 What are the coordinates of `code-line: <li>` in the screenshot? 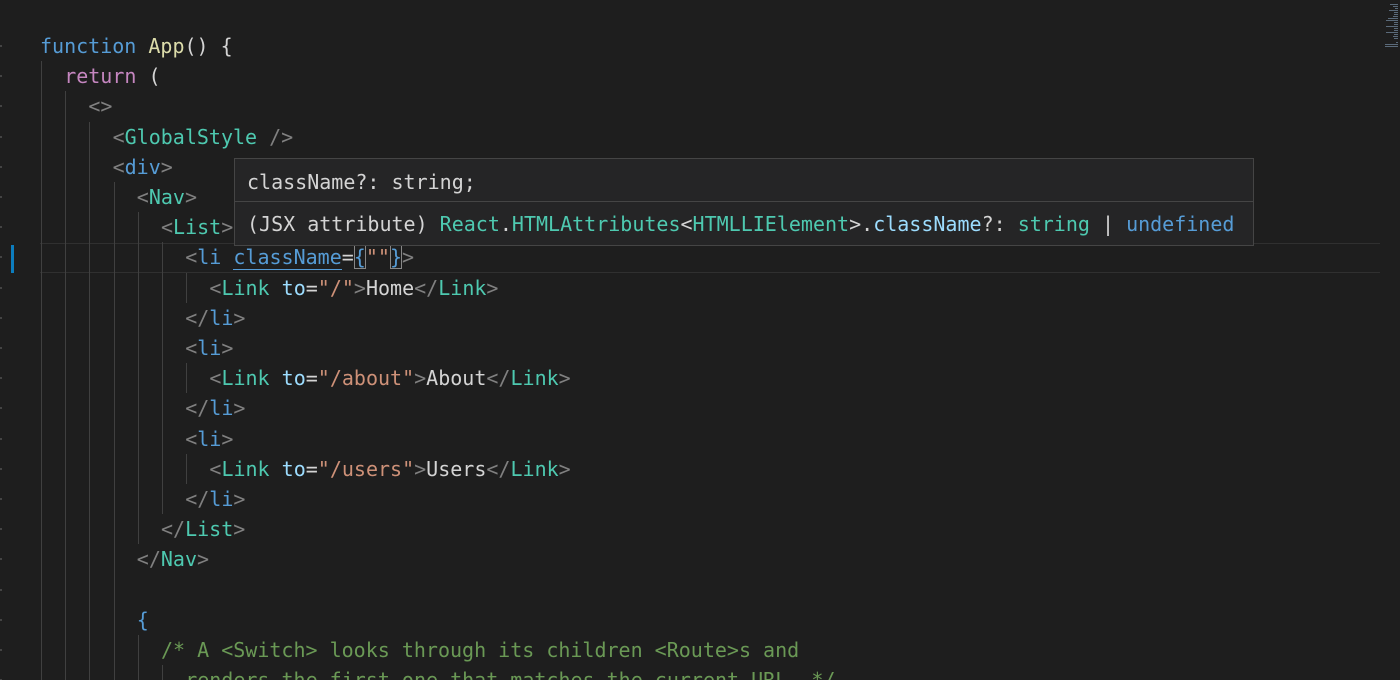 It's located at (209, 348).